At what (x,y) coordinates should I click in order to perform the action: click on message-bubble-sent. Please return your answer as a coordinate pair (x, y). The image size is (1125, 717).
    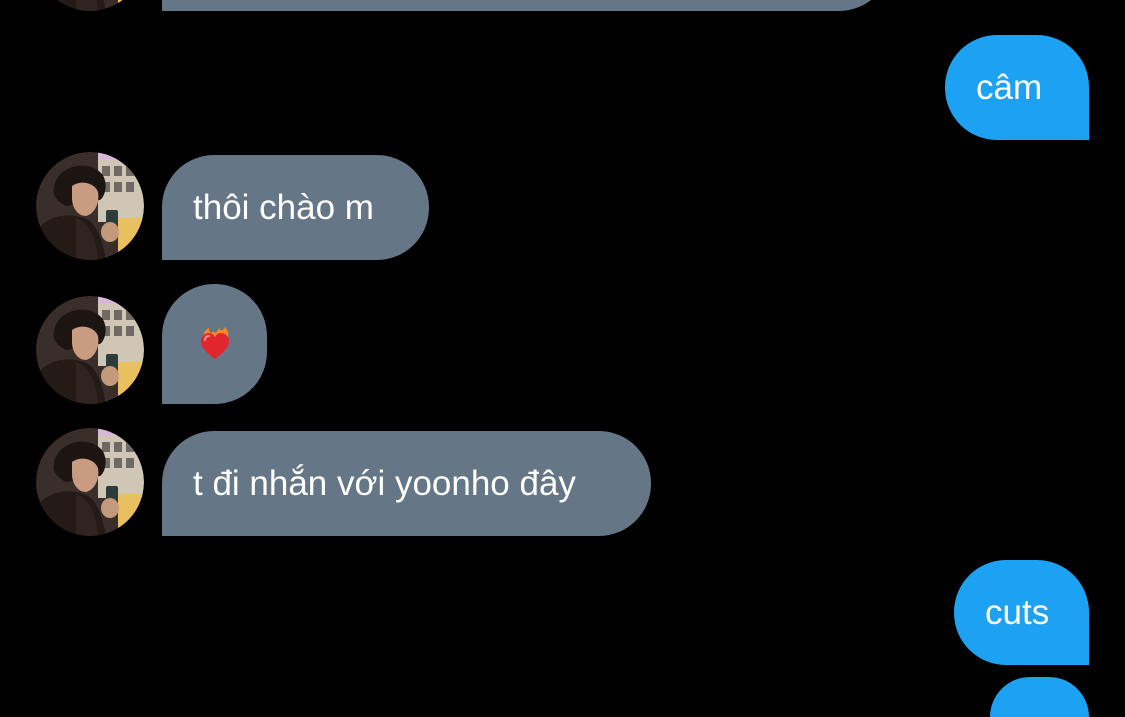
    Looking at the image, I should click on (1039, 697).